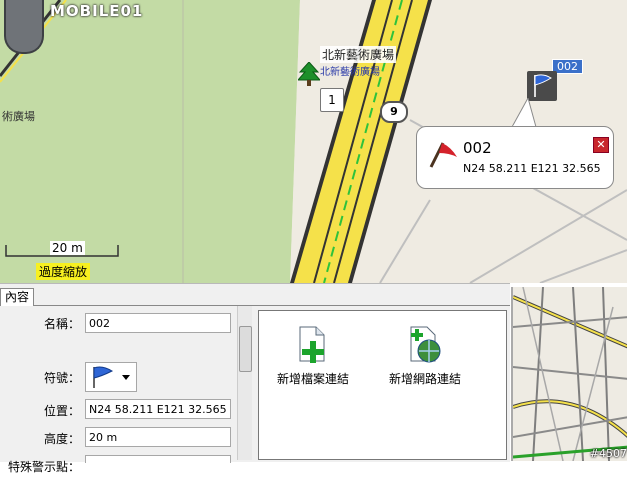 The image size is (627, 478). What do you see at coordinates (532, 168) in the screenshot?
I see `callout-coordinates: N24 58.211 E121 32.565` at bounding box center [532, 168].